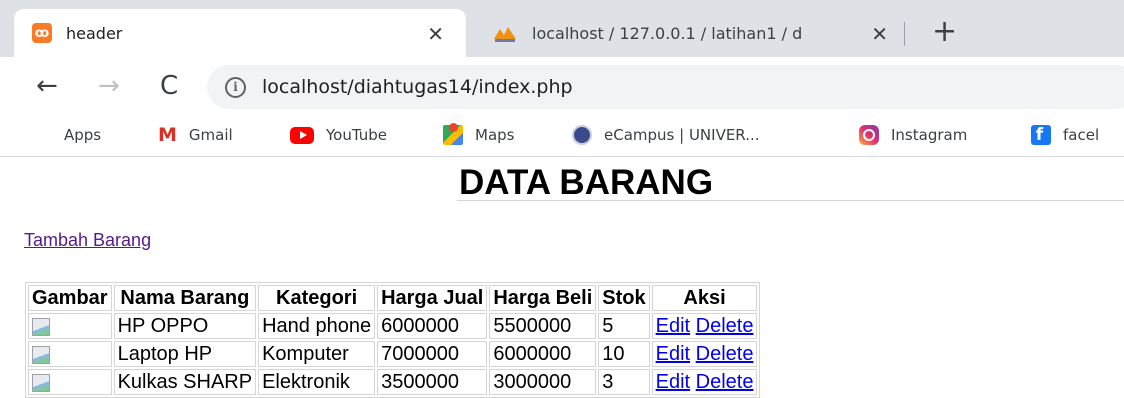  What do you see at coordinates (432, 354) in the screenshot?
I see `item-sell-price: 7000000` at bounding box center [432, 354].